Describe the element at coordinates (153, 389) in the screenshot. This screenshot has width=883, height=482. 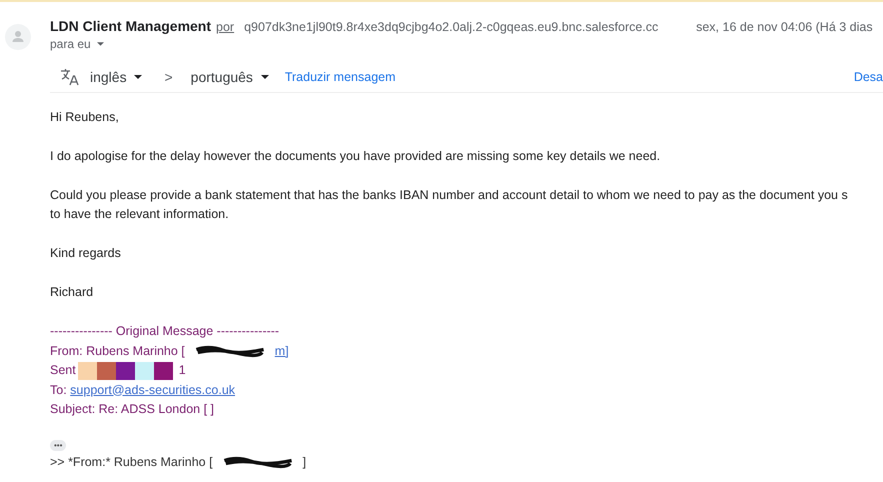
I see `email-link: support@ads-securities.co.uk` at that location.